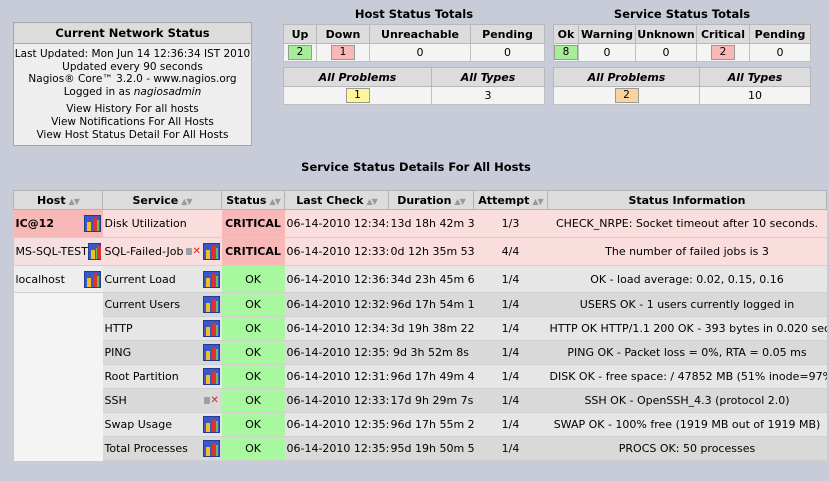 The width and height of the screenshot is (829, 481). What do you see at coordinates (138, 424) in the screenshot?
I see `service-link: Swap Usage` at bounding box center [138, 424].